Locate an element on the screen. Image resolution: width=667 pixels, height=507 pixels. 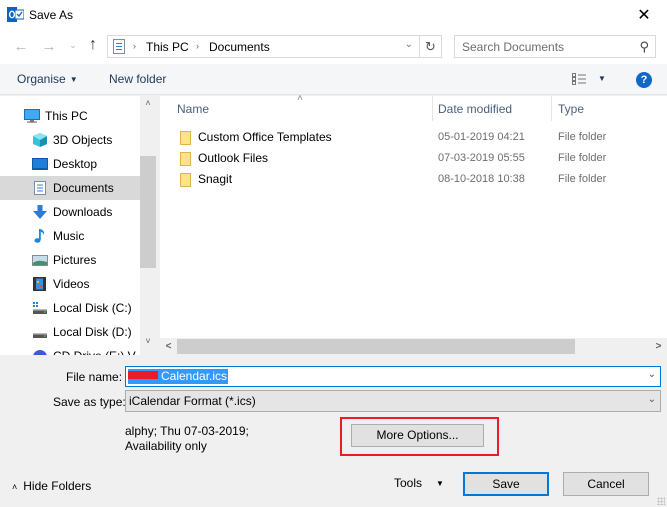
sidebar-item-music: Music is located at coordinates (70, 236).